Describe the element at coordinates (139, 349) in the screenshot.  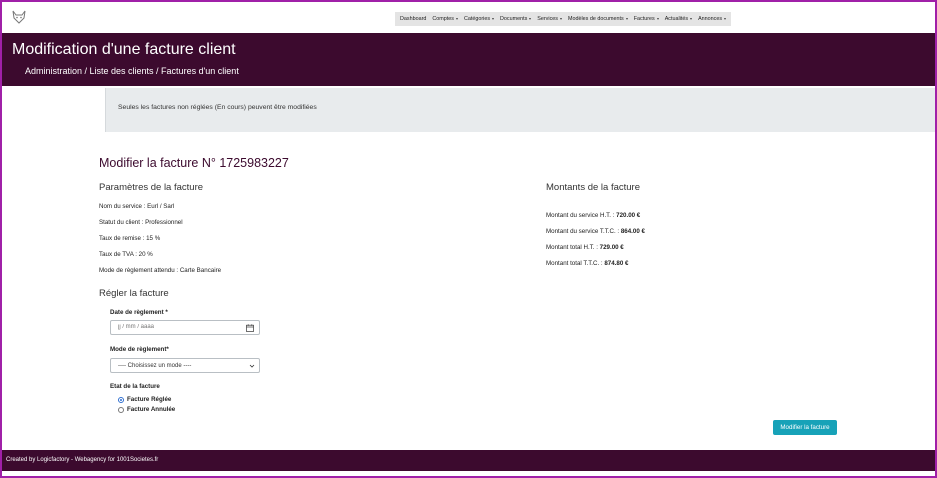
I see `mode-label: Mode de règlement*` at that location.